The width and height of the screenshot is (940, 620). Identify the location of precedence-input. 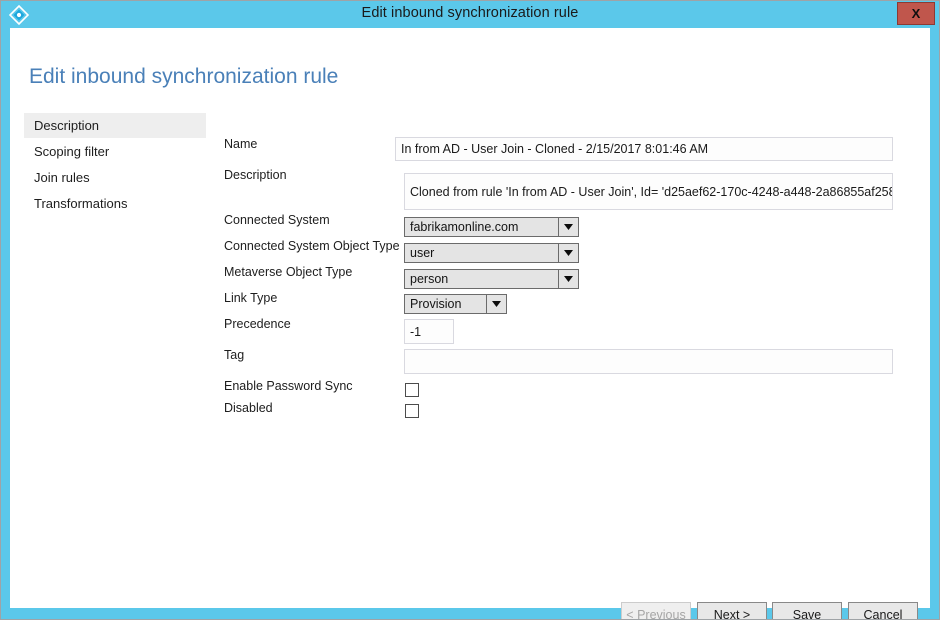
(429, 331).